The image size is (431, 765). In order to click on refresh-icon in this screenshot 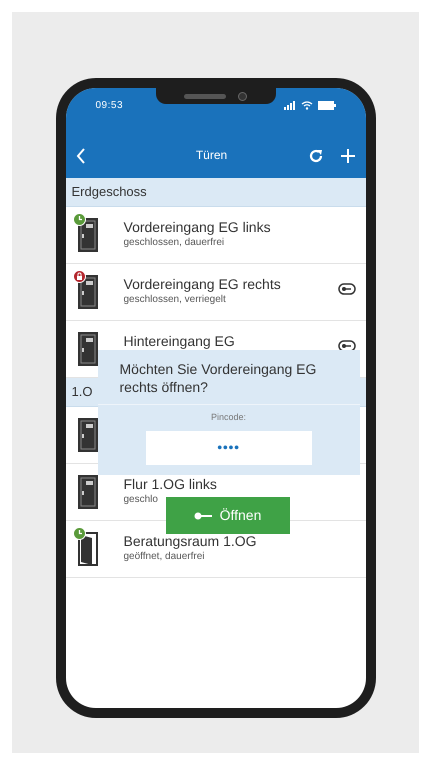, I will do `click(316, 156)`.